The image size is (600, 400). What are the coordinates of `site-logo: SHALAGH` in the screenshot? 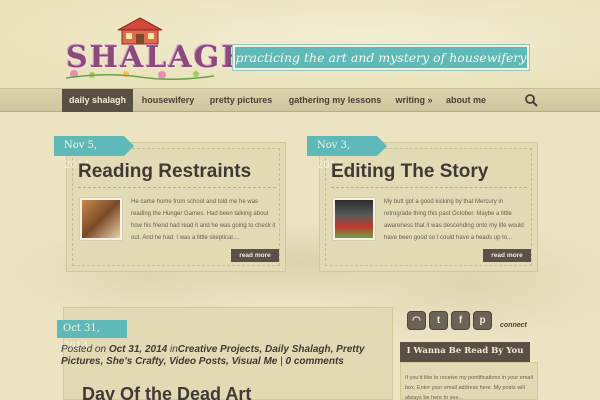 It's located at (158, 45).